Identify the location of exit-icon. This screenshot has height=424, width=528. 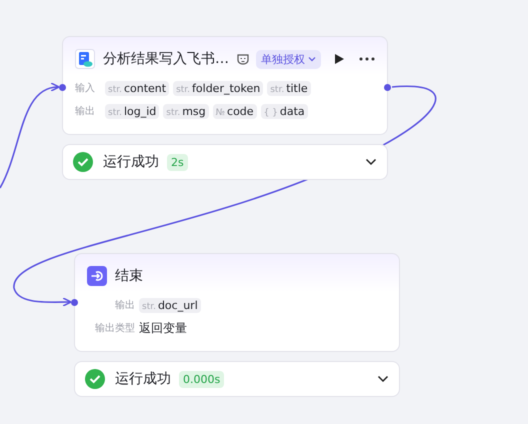
(97, 276).